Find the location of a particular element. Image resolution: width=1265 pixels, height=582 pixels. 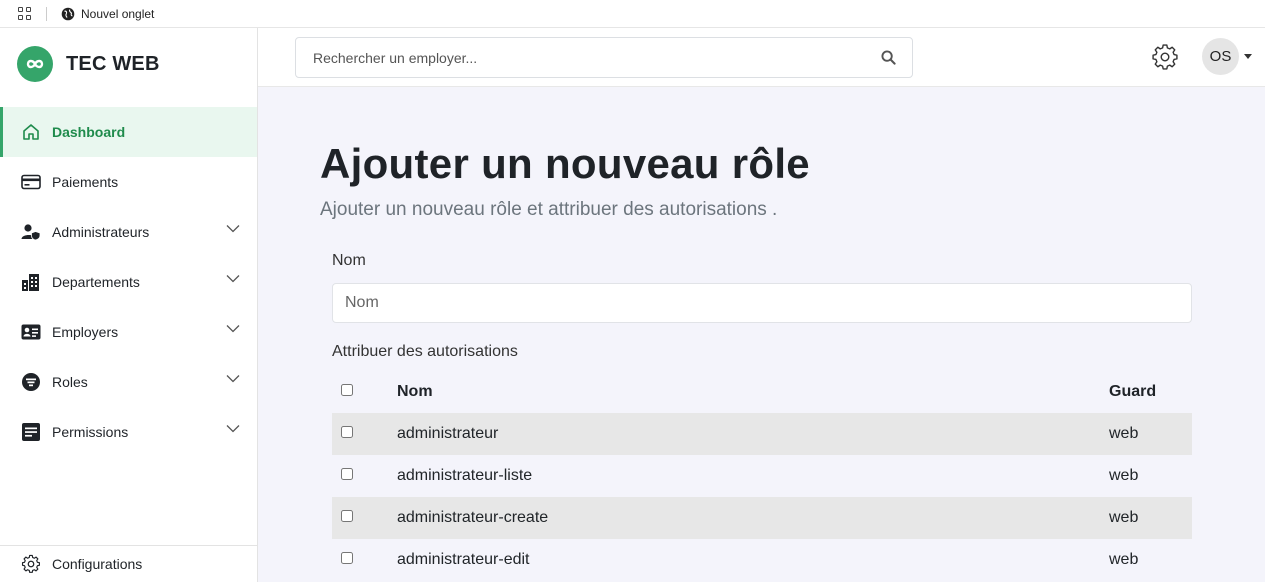

sidebar-item-label: Employers is located at coordinates (85, 332).